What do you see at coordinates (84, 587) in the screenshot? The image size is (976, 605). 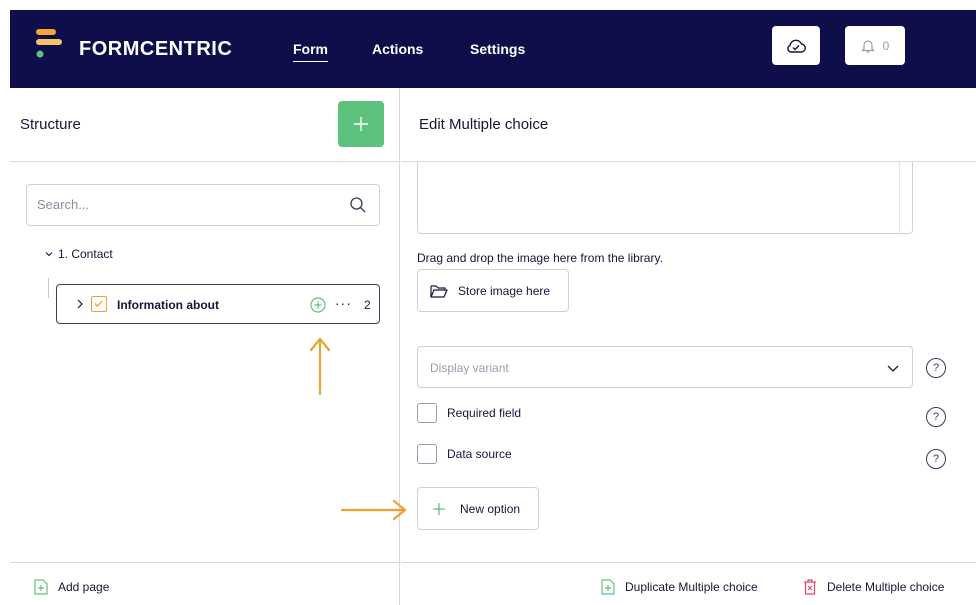 I see `add-page-label: Add page` at bounding box center [84, 587].